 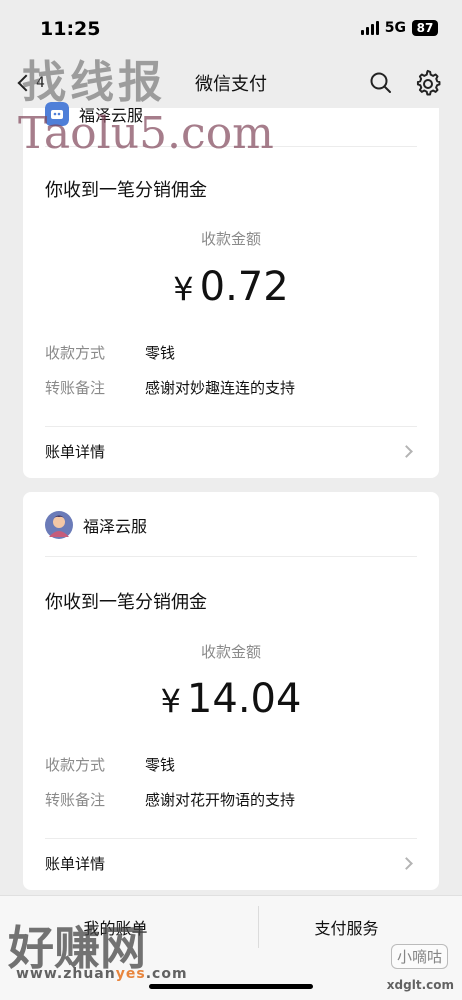 I want to click on amount-number: 14.04, so click(x=244, y=699).